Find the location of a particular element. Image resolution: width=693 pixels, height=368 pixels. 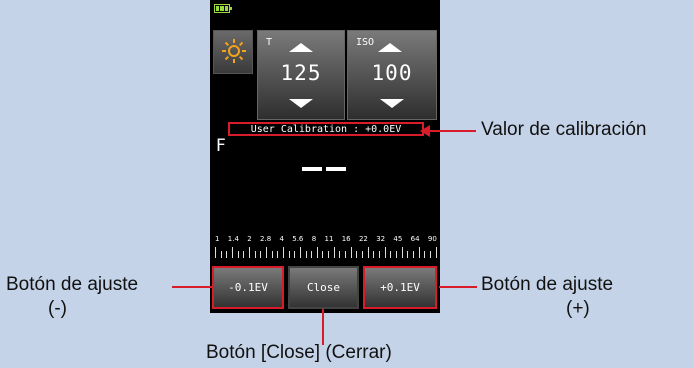

aperture-scale-label: 8 is located at coordinates (314, 239).